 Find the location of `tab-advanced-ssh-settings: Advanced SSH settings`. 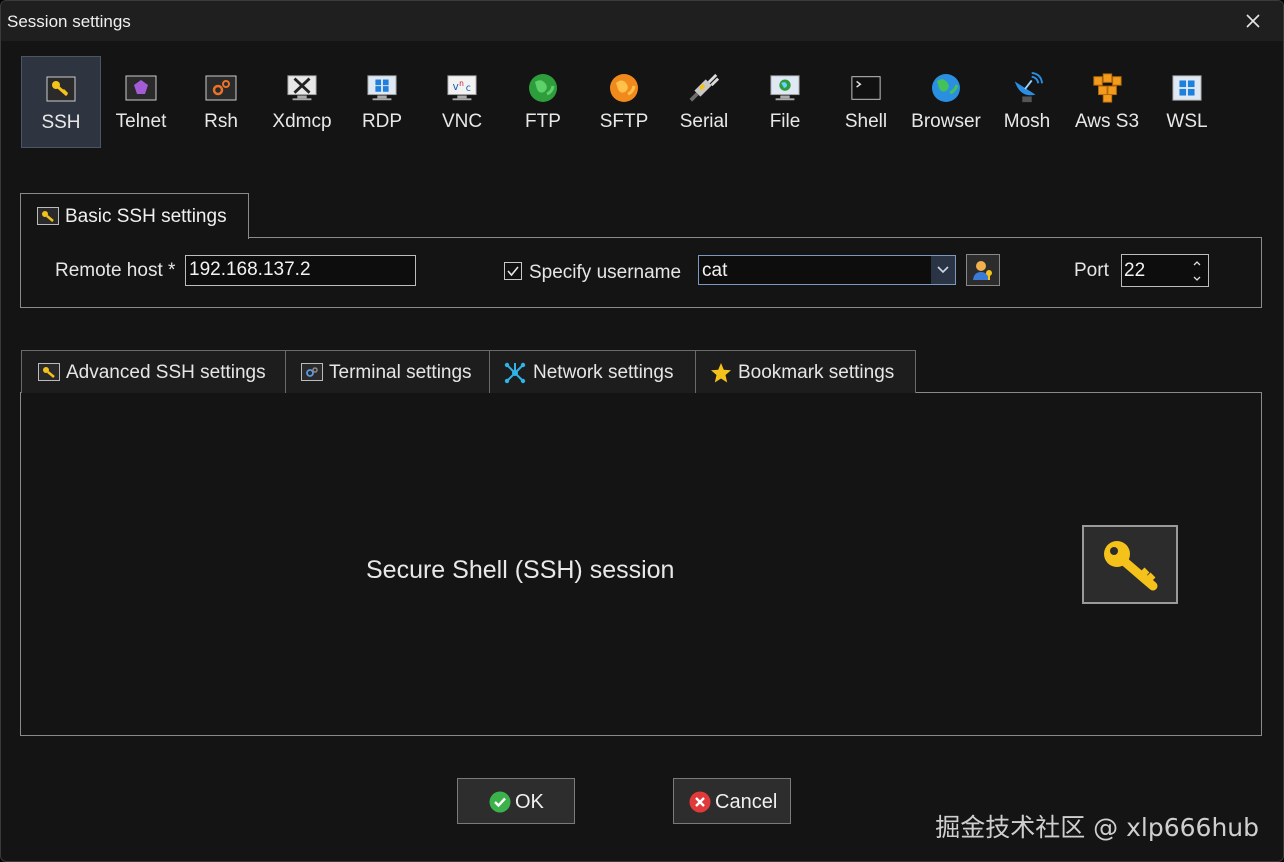

tab-advanced-ssh-settings: Advanced SSH settings is located at coordinates (153, 371).